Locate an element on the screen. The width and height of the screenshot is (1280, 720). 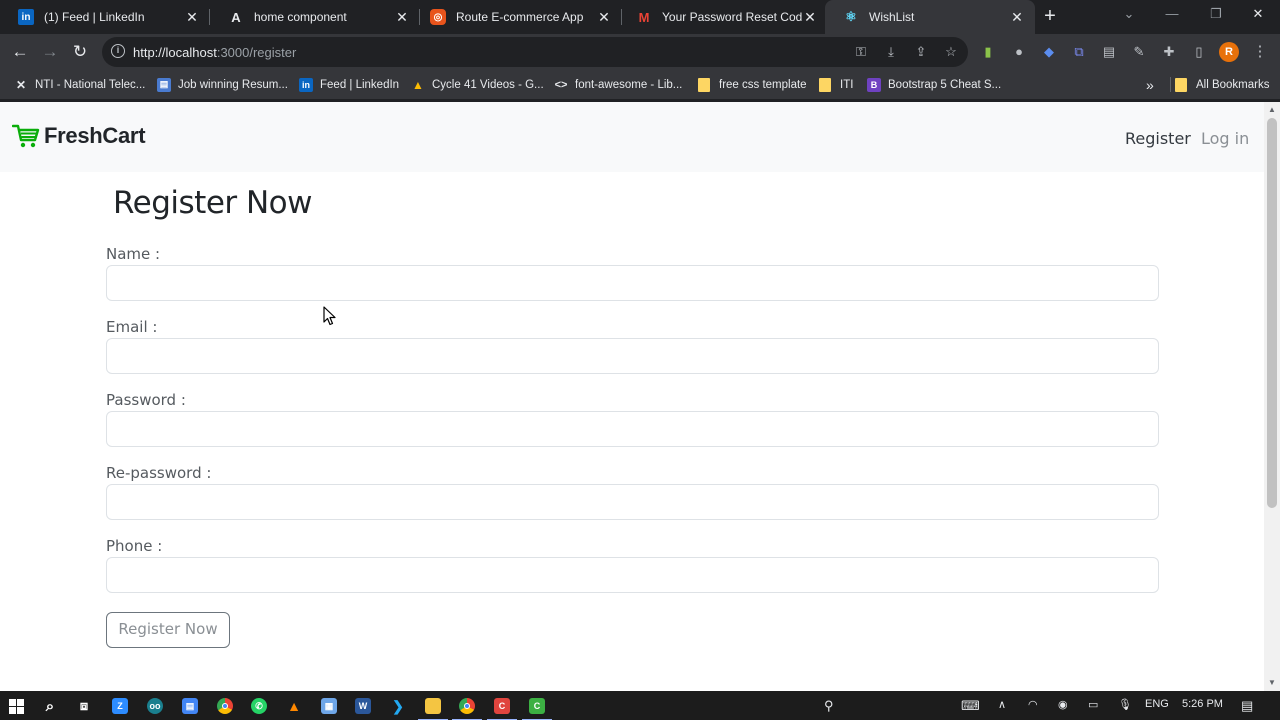
task-view-icon: ⧈ is located at coordinates (84, 706).